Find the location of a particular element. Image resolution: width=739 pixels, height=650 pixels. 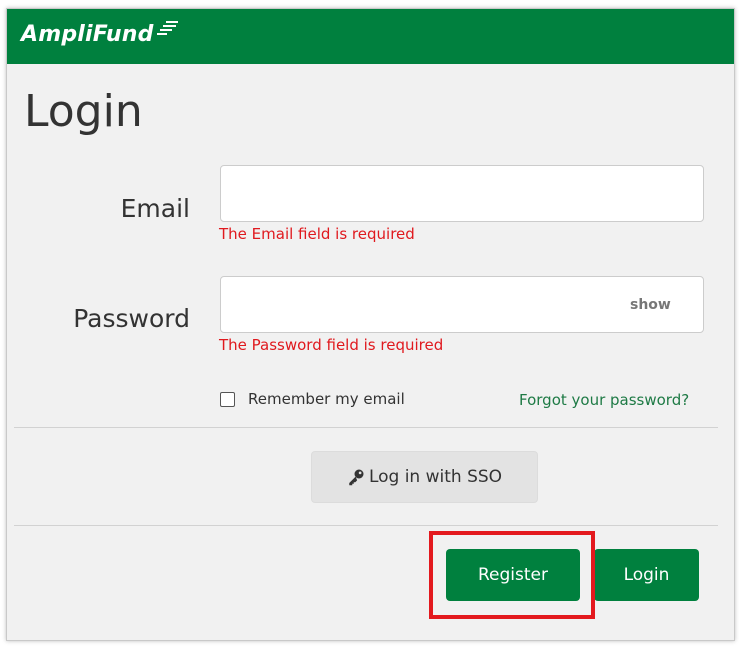

login-button: Login is located at coordinates (646, 575).